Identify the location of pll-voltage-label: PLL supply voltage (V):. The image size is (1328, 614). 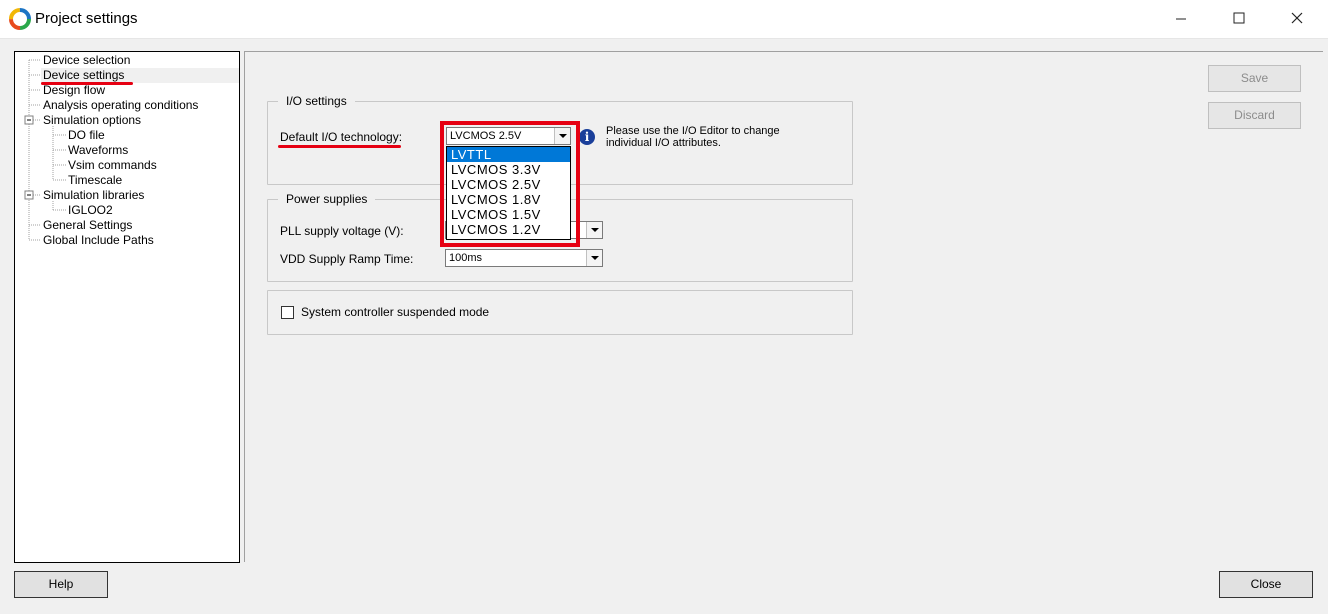
(342, 231).